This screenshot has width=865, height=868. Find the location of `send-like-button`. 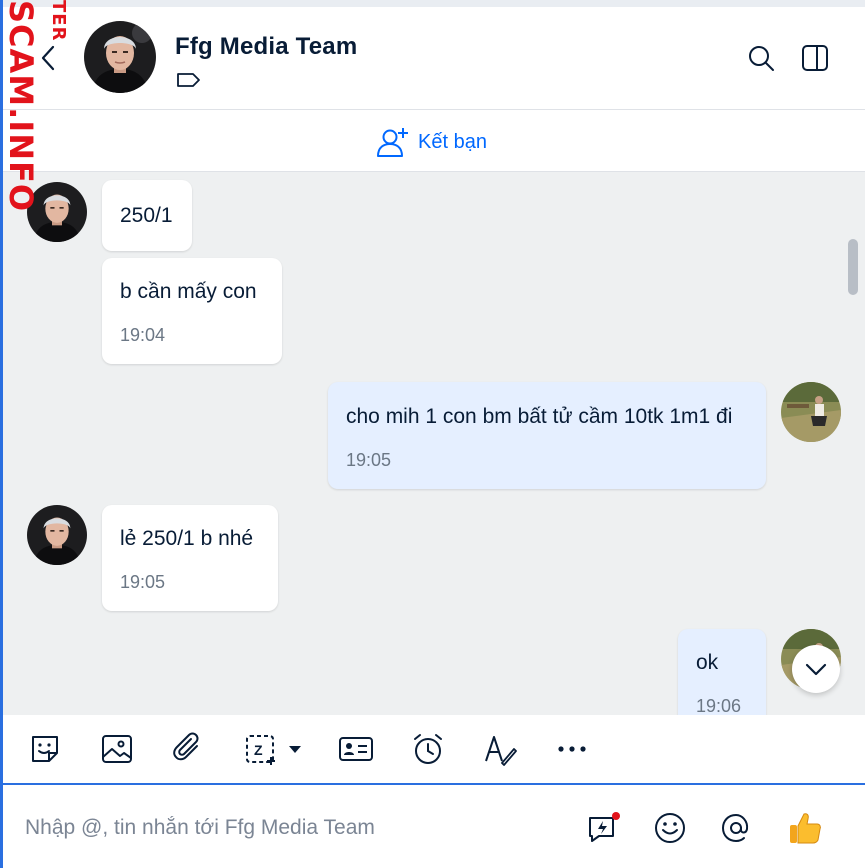

send-like-button is located at coordinates (805, 828).